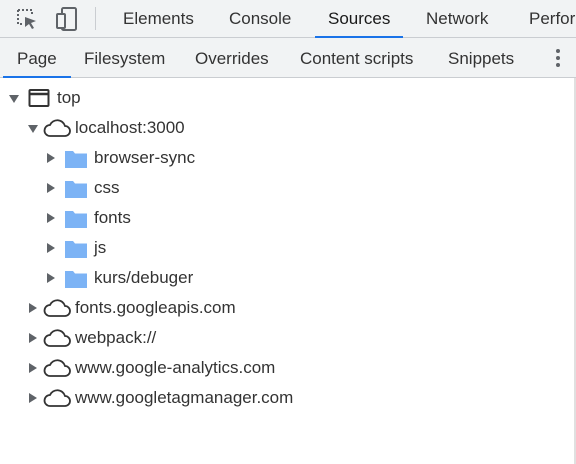 The width and height of the screenshot is (576, 464). I want to click on tree-item-folder: fonts, so click(288, 218).